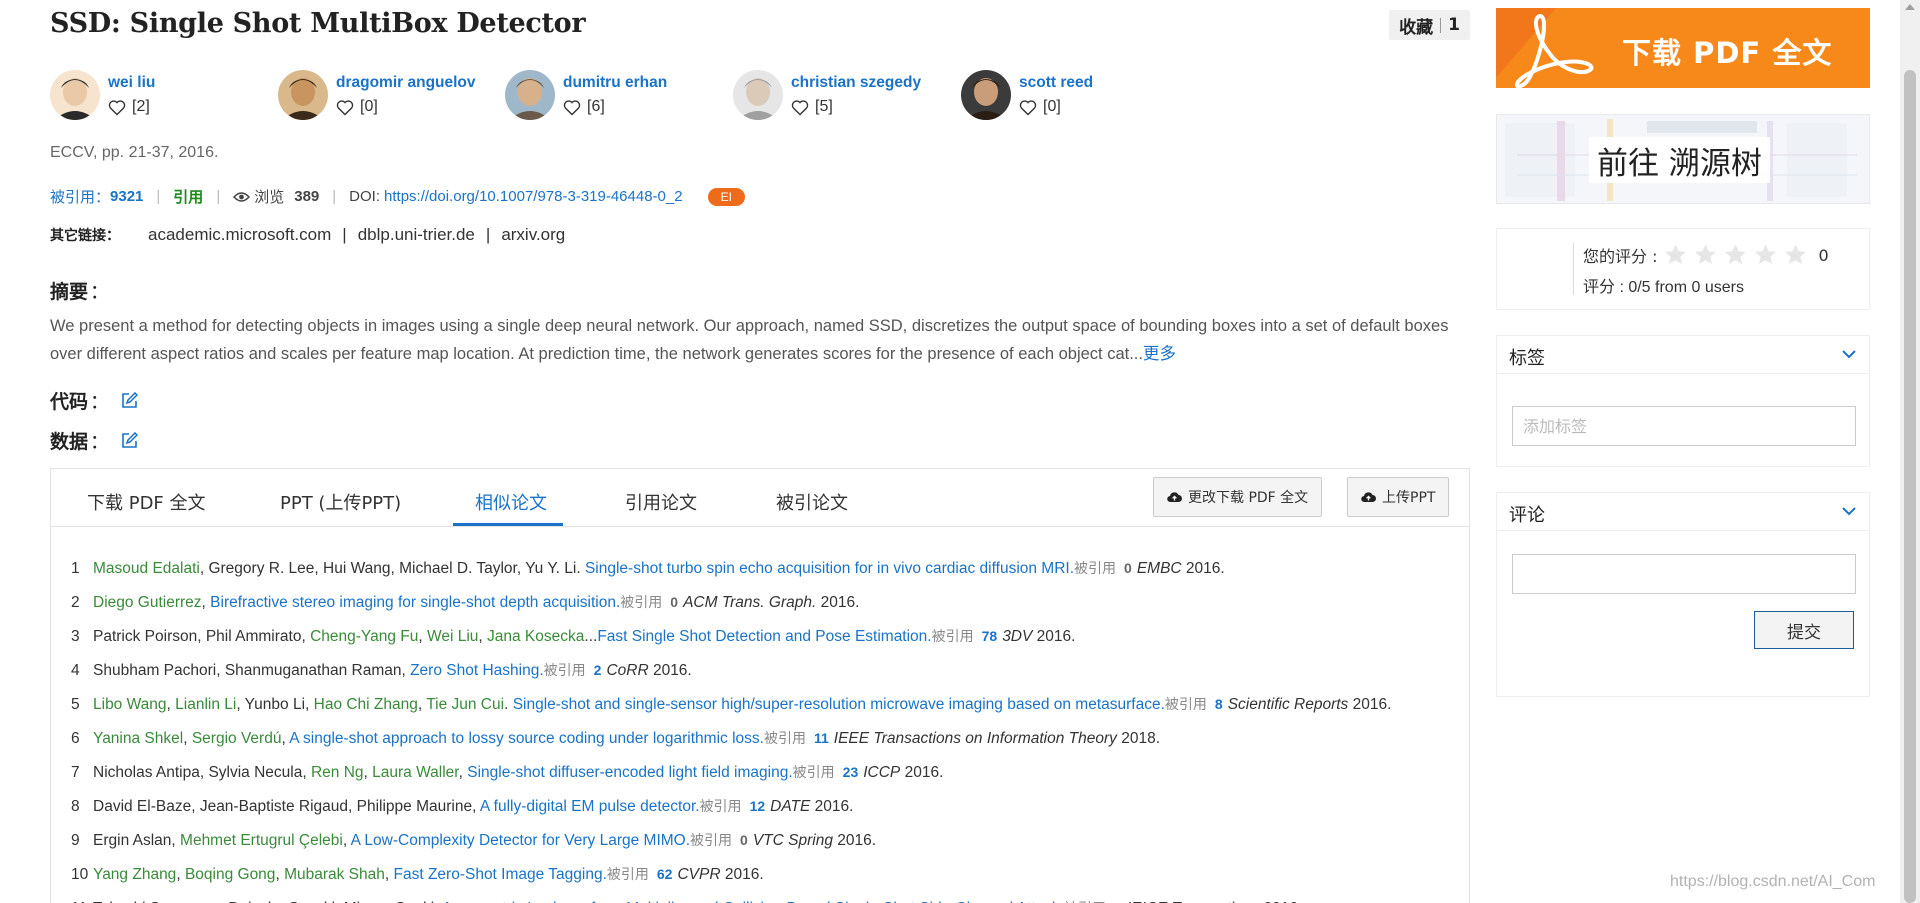  What do you see at coordinates (1910, 486) in the screenshot?
I see `scrollbar-thumb` at bounding box center [1910, 486].